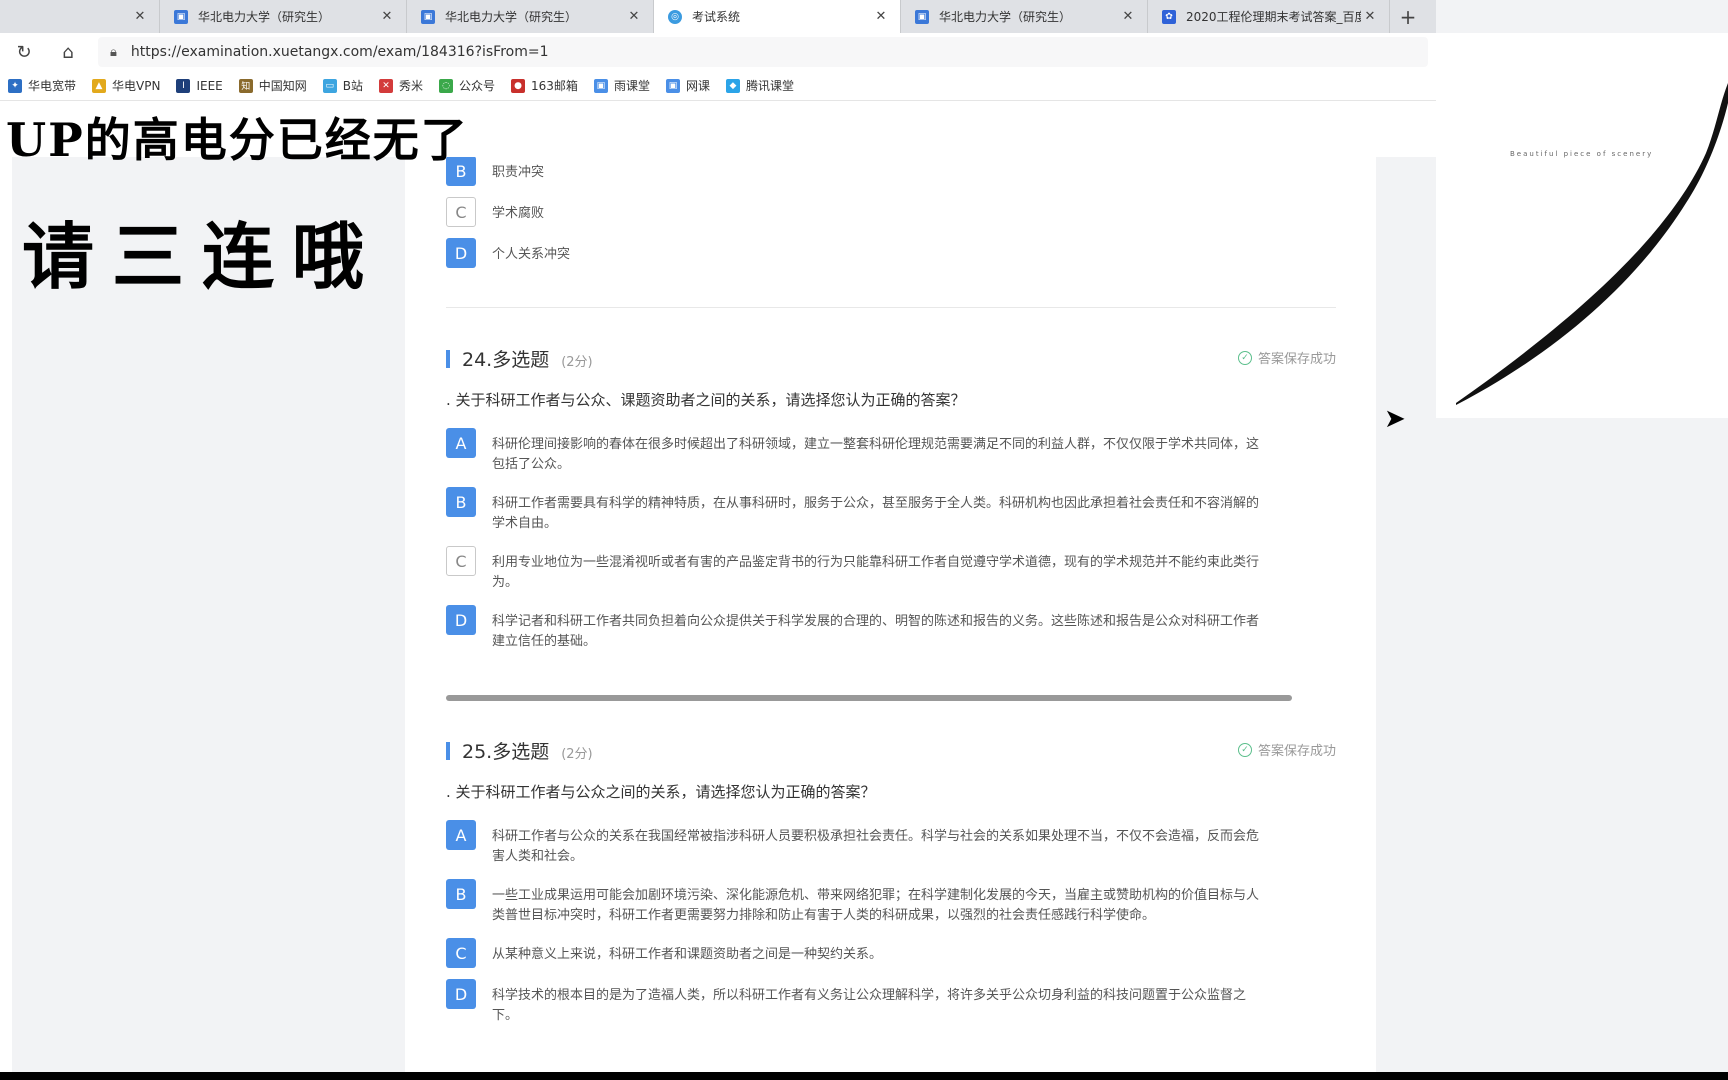  What do you see at coordinates (891, 212) in the screenshot?
I see `q23-option-c: C 学术腐败` at bounding box center [891, 212].